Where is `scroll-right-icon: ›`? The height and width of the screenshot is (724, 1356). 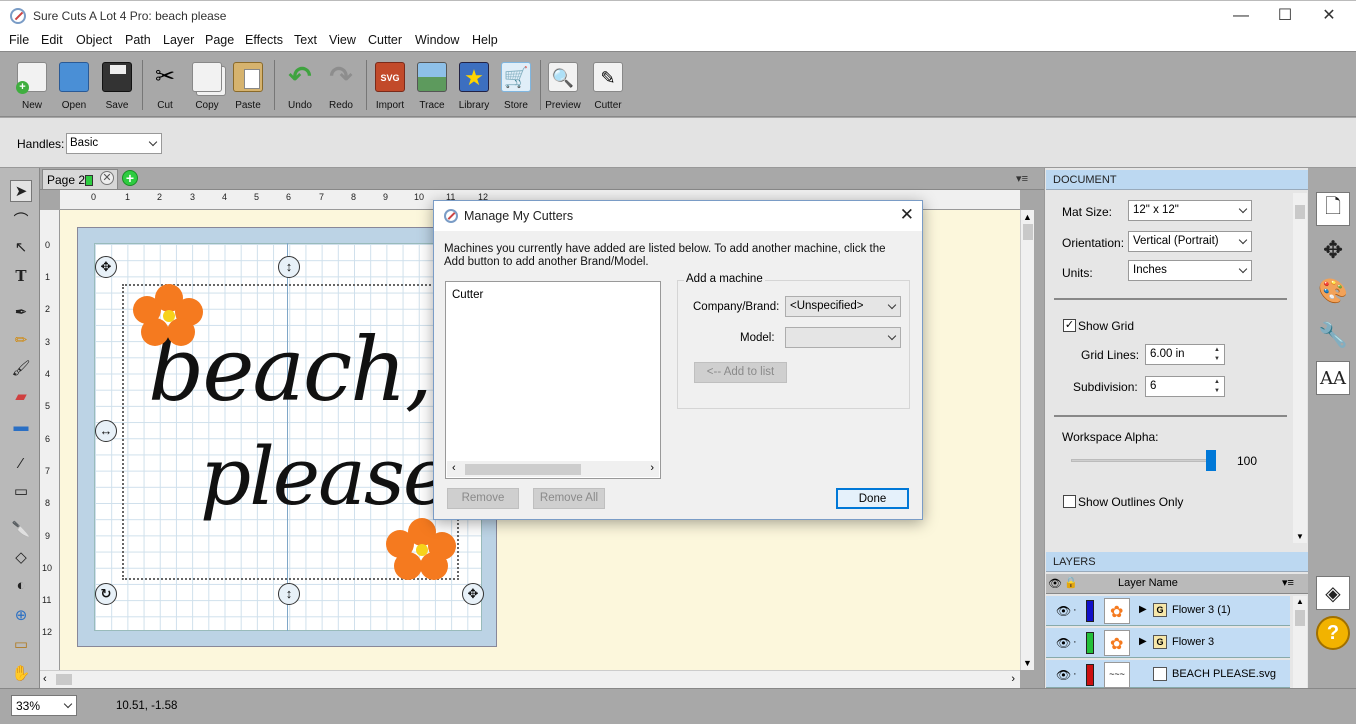
scroll-right-icon: › is located at coordinates (1013, 679).